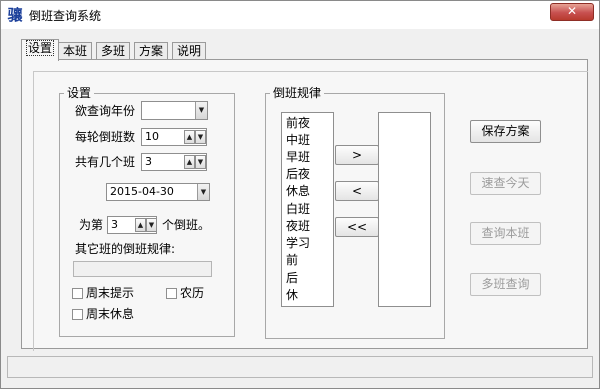  Describe the element at coordinates (298, 174) in the screenshot. I see `list-item: 后夜` at that location.